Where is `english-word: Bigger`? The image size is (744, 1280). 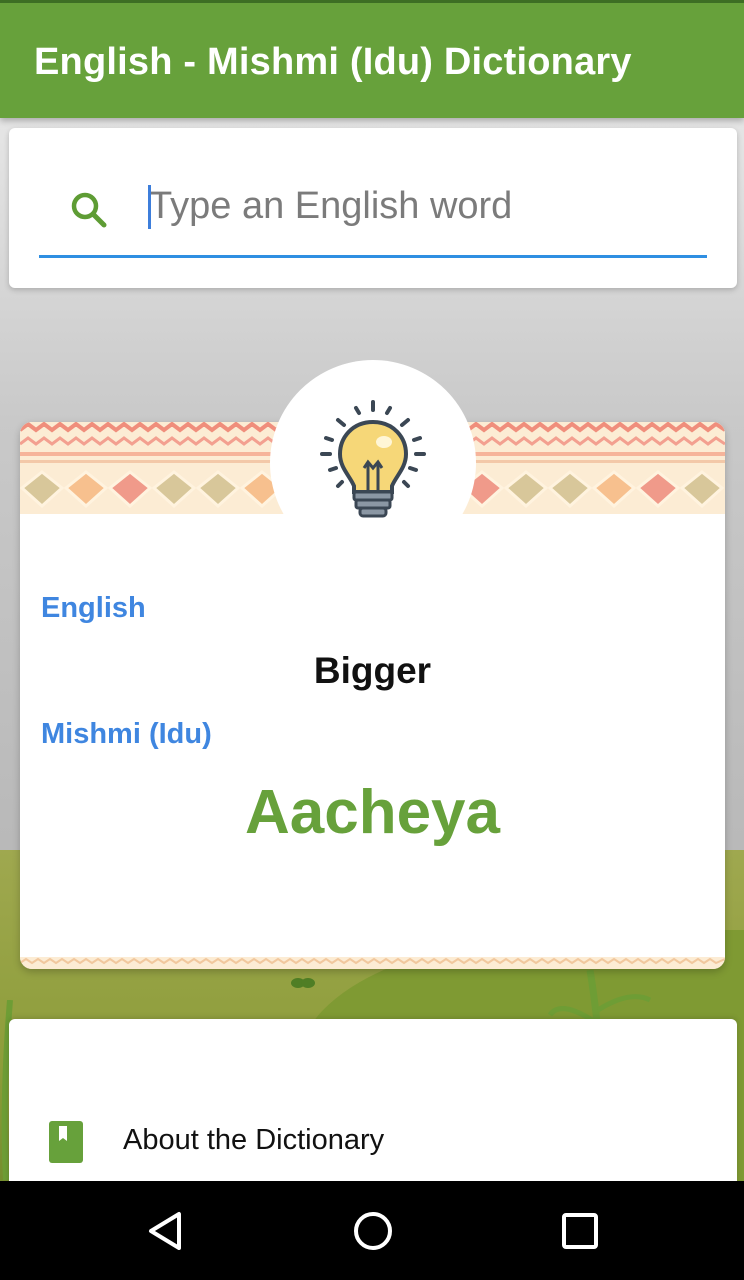
english-word: Bigger is located at coordinates (372, 670).